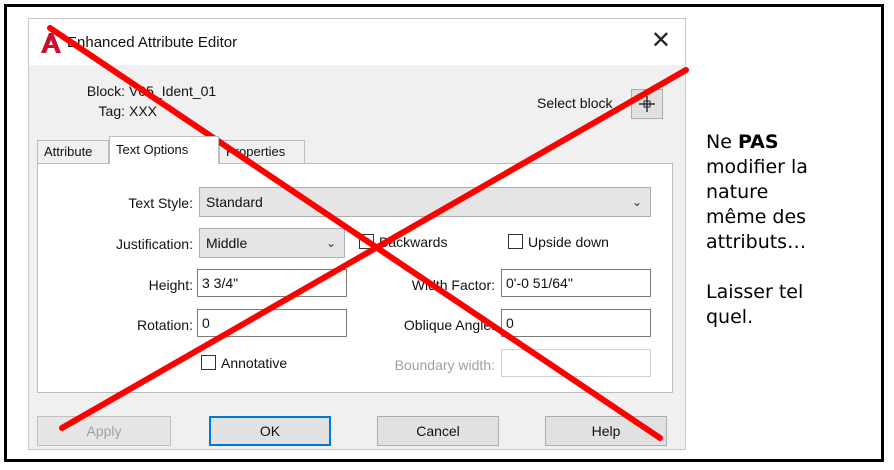  Describe the element at coordinates (208, 362) in the screenshot. I see `annotative-checkbox` at that location.